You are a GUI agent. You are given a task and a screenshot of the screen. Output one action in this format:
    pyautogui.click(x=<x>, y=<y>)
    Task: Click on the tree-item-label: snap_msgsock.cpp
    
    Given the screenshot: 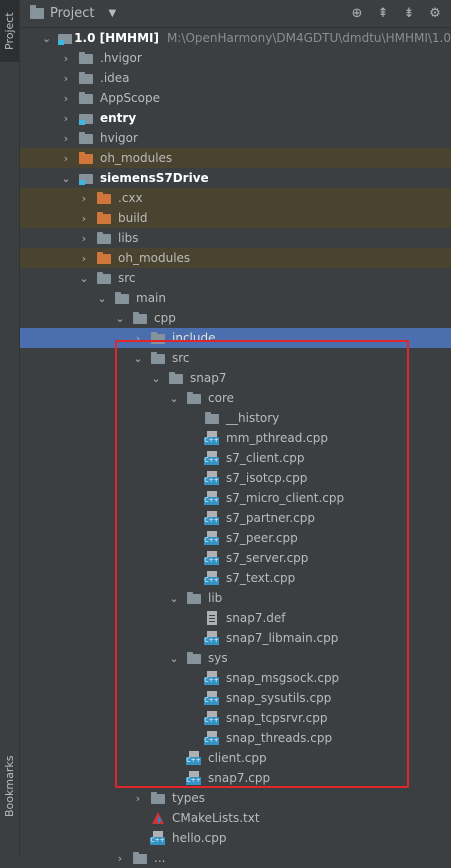 What is the action you would take?
    pyautogui.click(x=283, y=678)
    